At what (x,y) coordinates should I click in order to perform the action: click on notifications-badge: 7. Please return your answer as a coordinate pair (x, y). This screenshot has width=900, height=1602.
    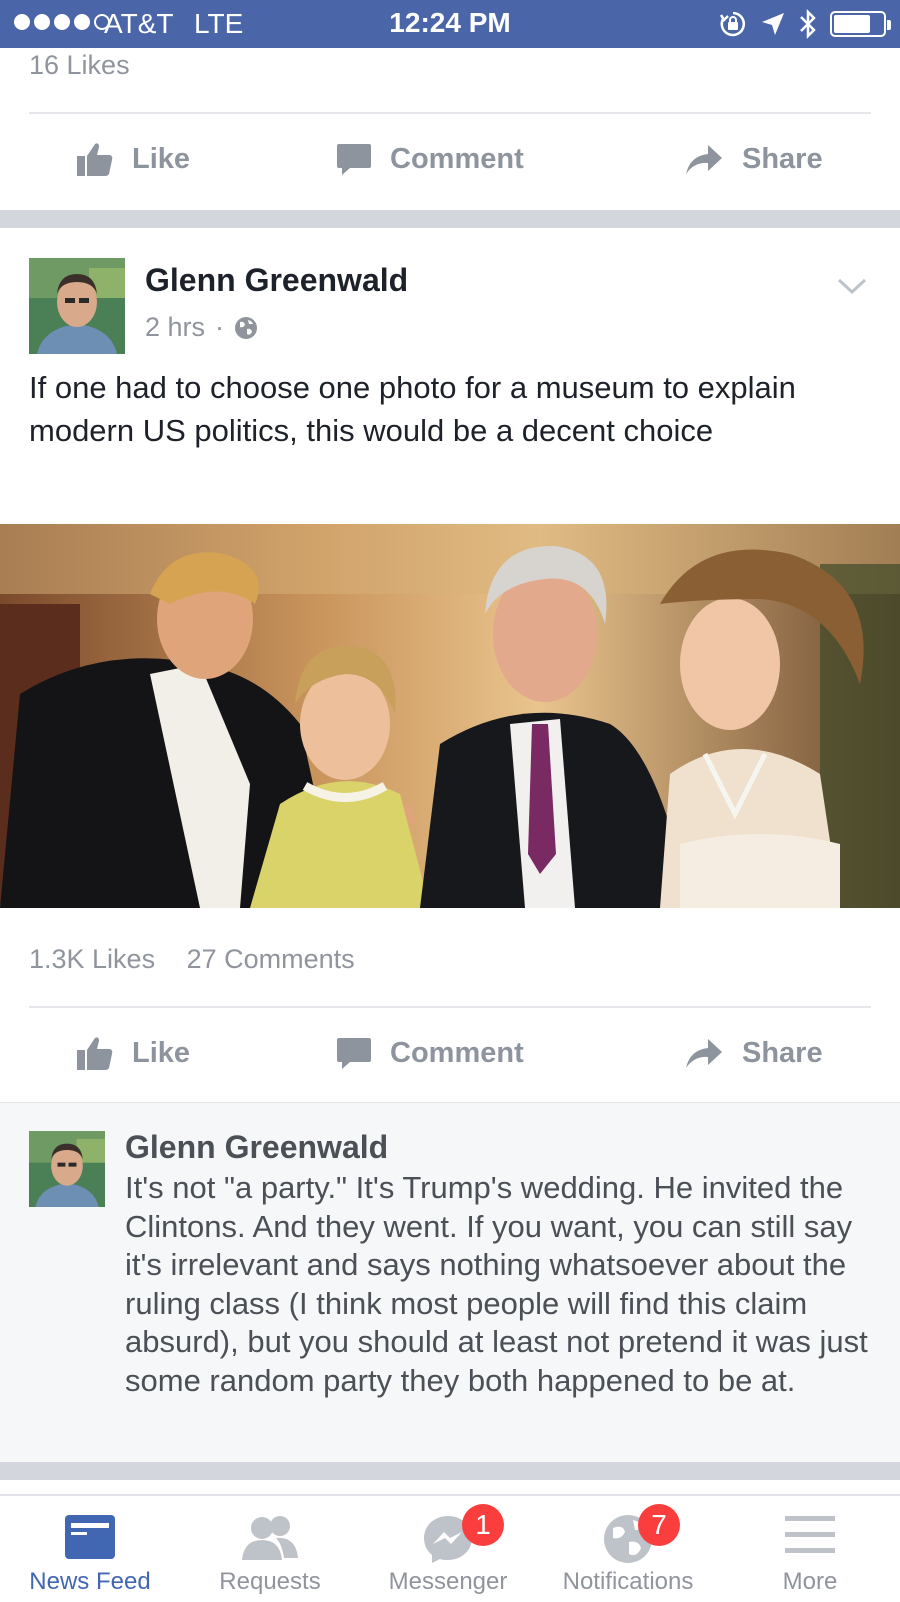
    Looking at the image, I should click on (659, 1525).